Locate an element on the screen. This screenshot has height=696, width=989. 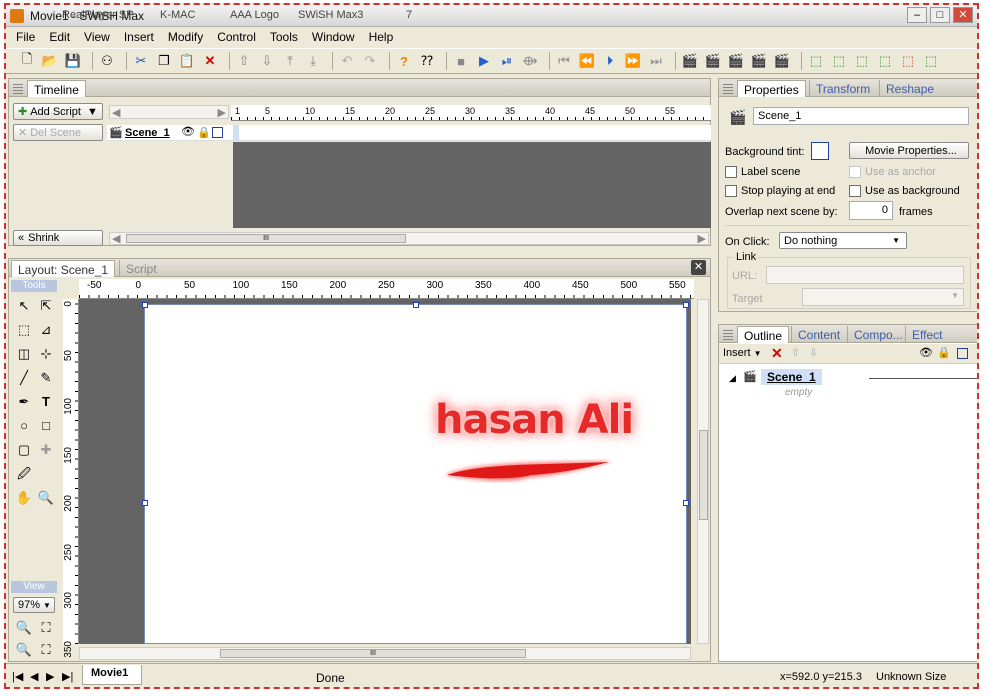
stop-icon: ■ is located at coordinates (461, 61).